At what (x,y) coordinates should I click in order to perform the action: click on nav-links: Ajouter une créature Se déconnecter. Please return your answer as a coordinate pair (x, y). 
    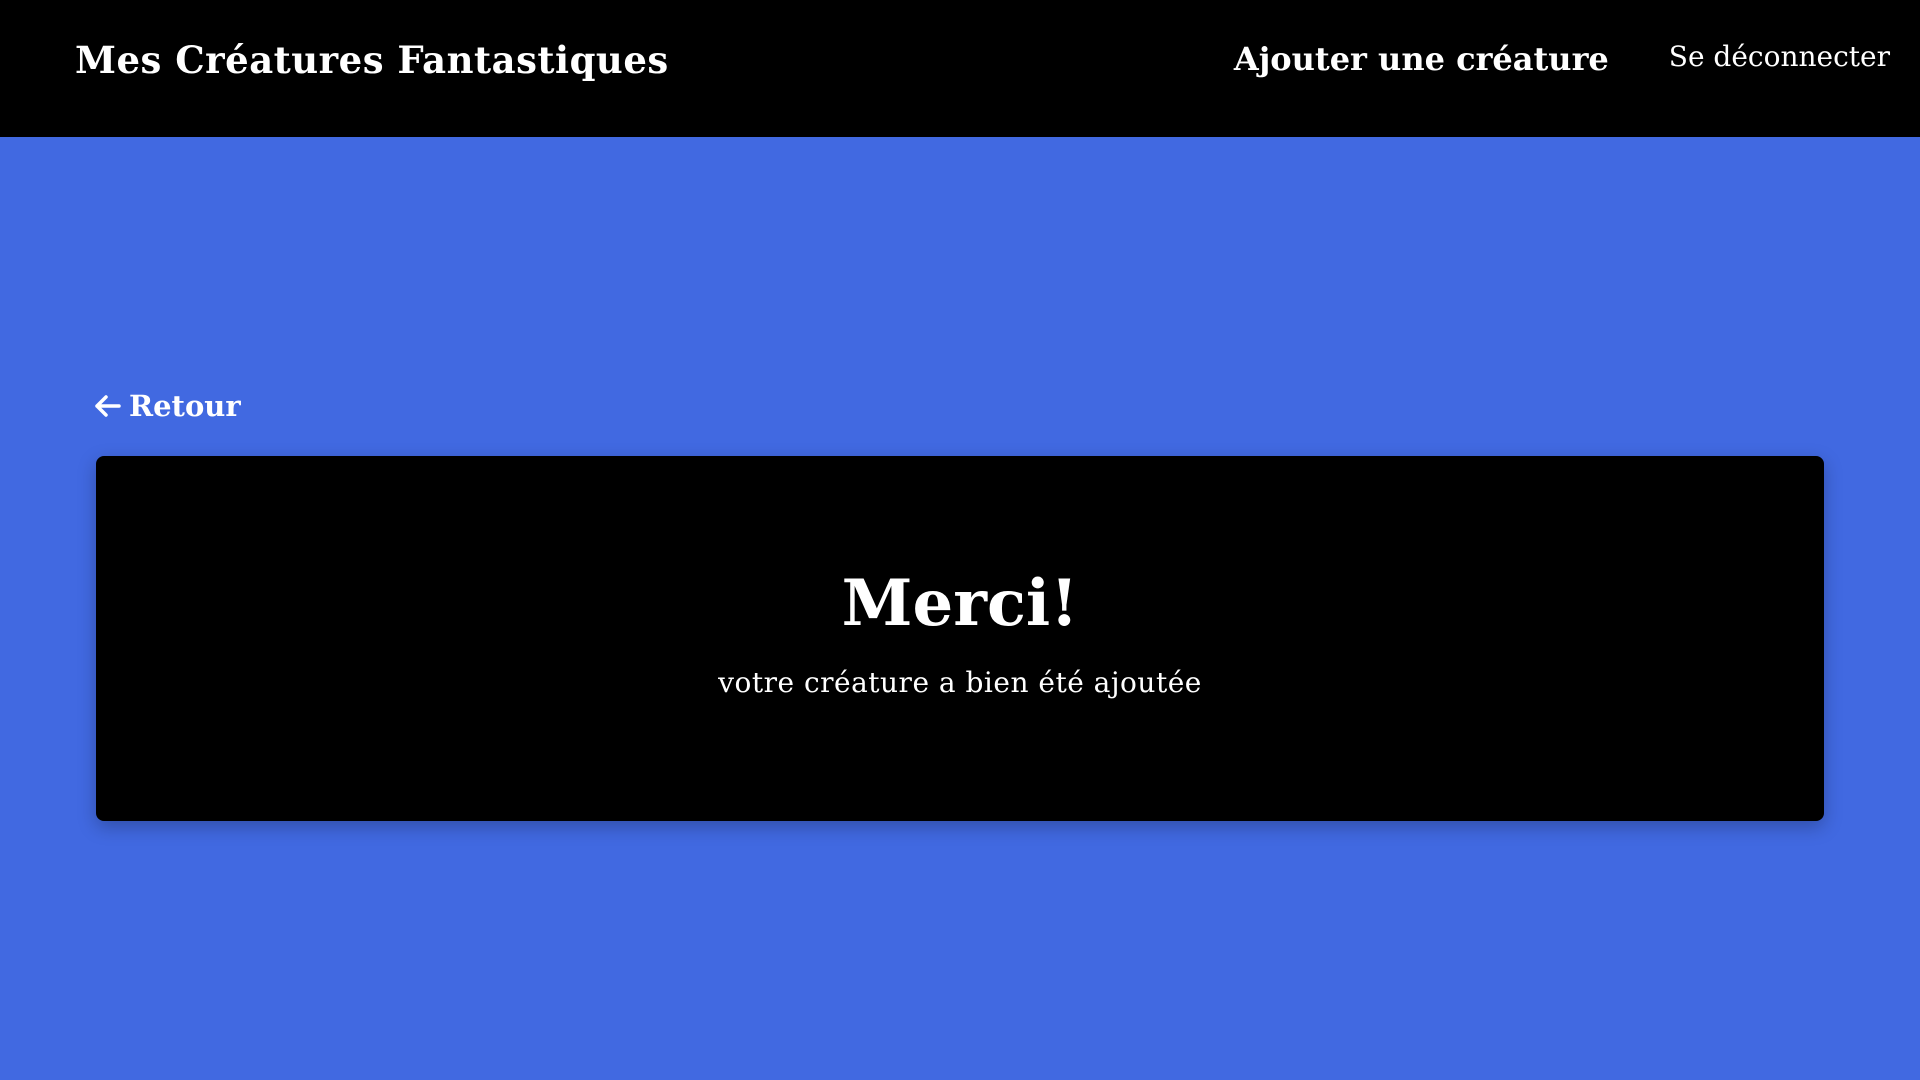
    Looking at the image, I should click on (1562, 59).